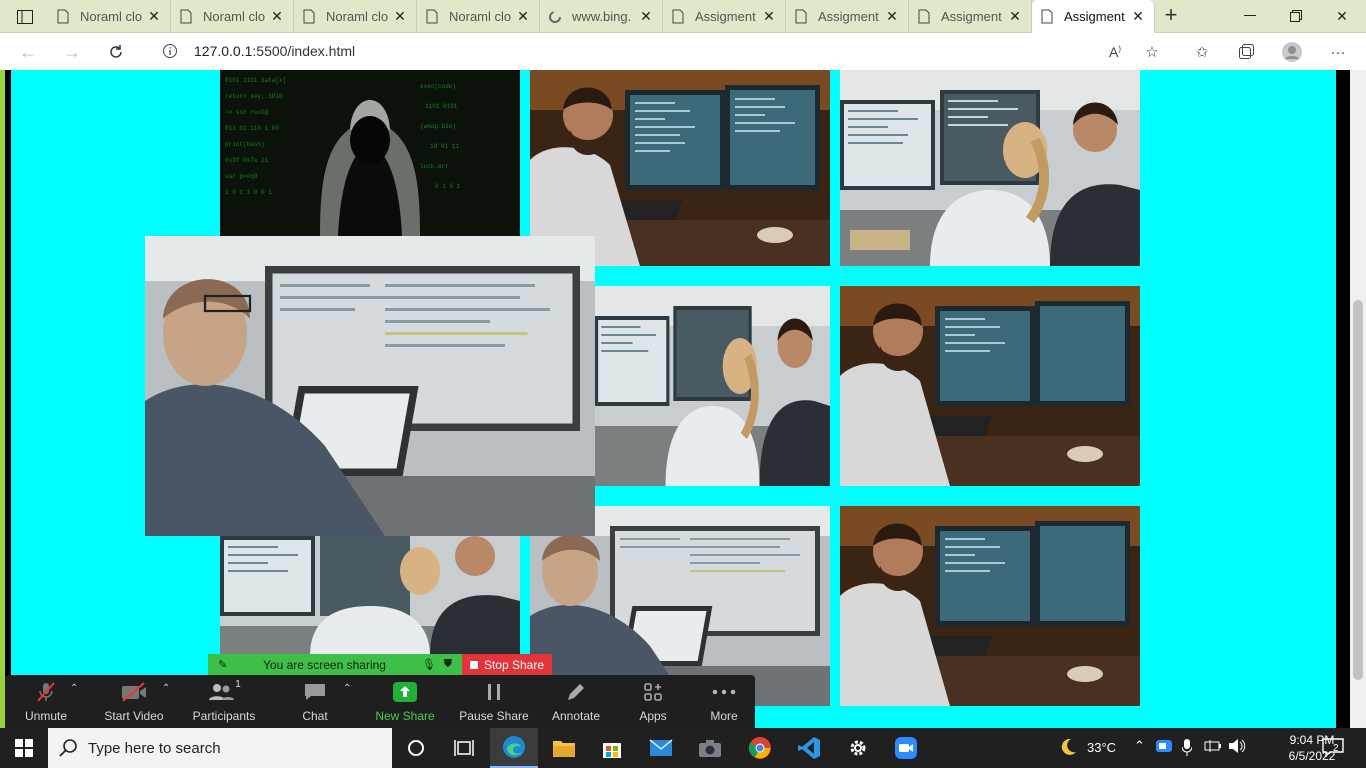  I want to click on svg-text: return key; 1010, so click(254, 96).